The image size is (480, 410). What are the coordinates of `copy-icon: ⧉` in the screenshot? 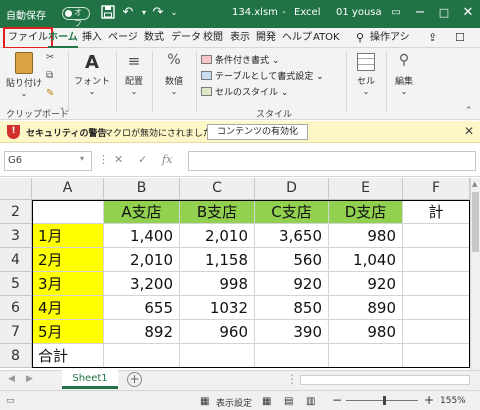 It's located at (49, 75).